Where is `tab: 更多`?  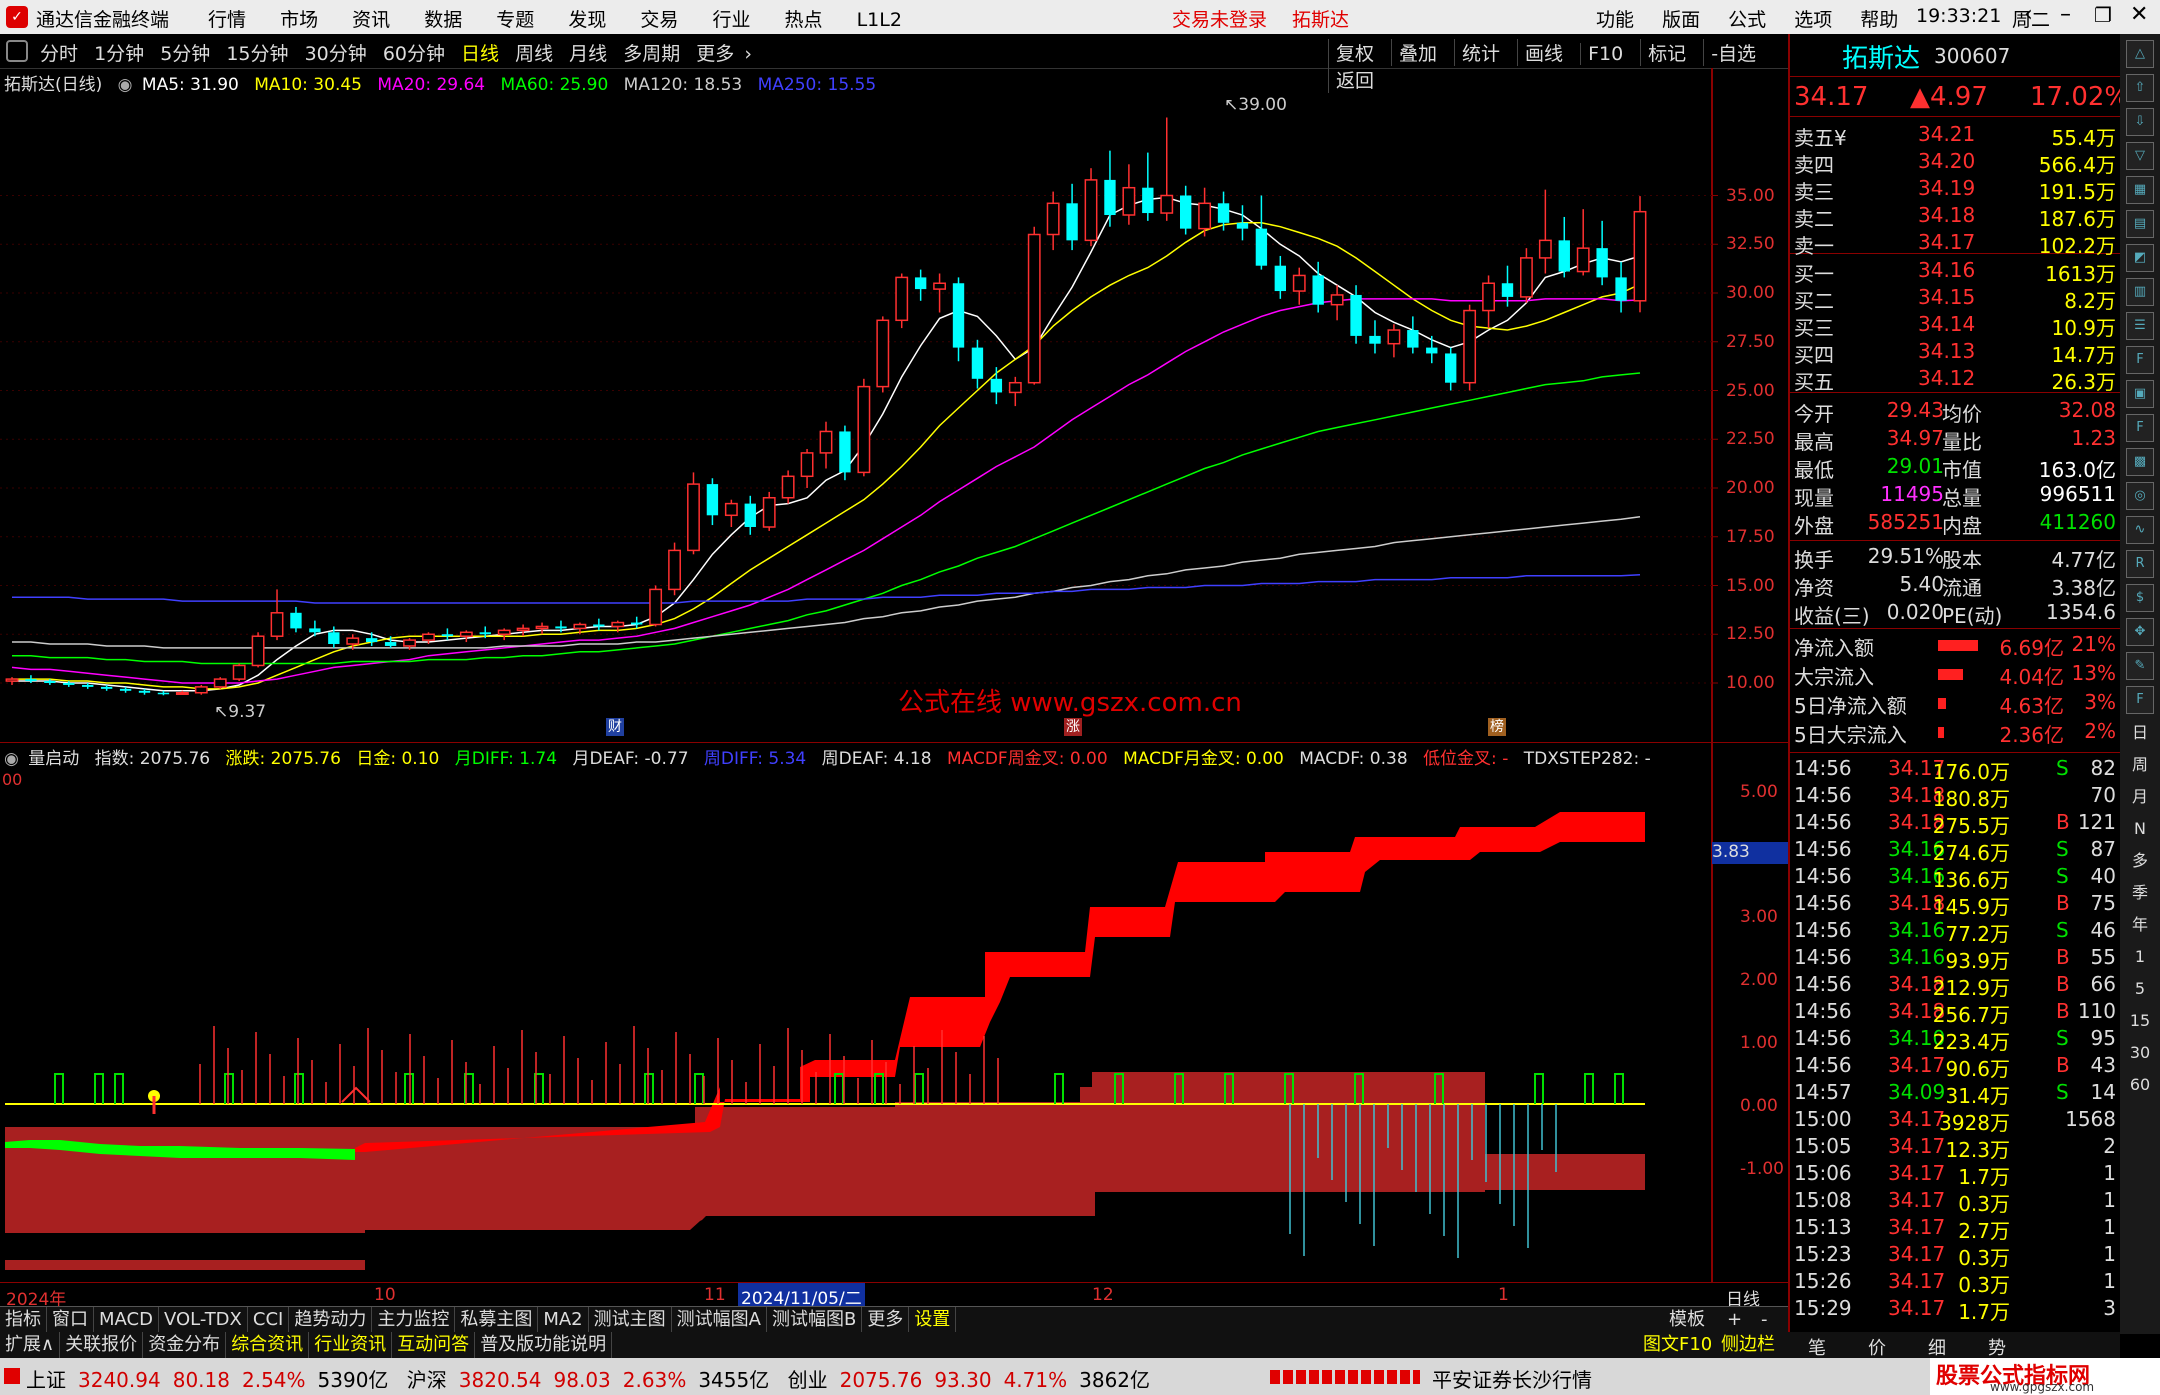
tab: 更多 is located at coordinates (886, 1320).